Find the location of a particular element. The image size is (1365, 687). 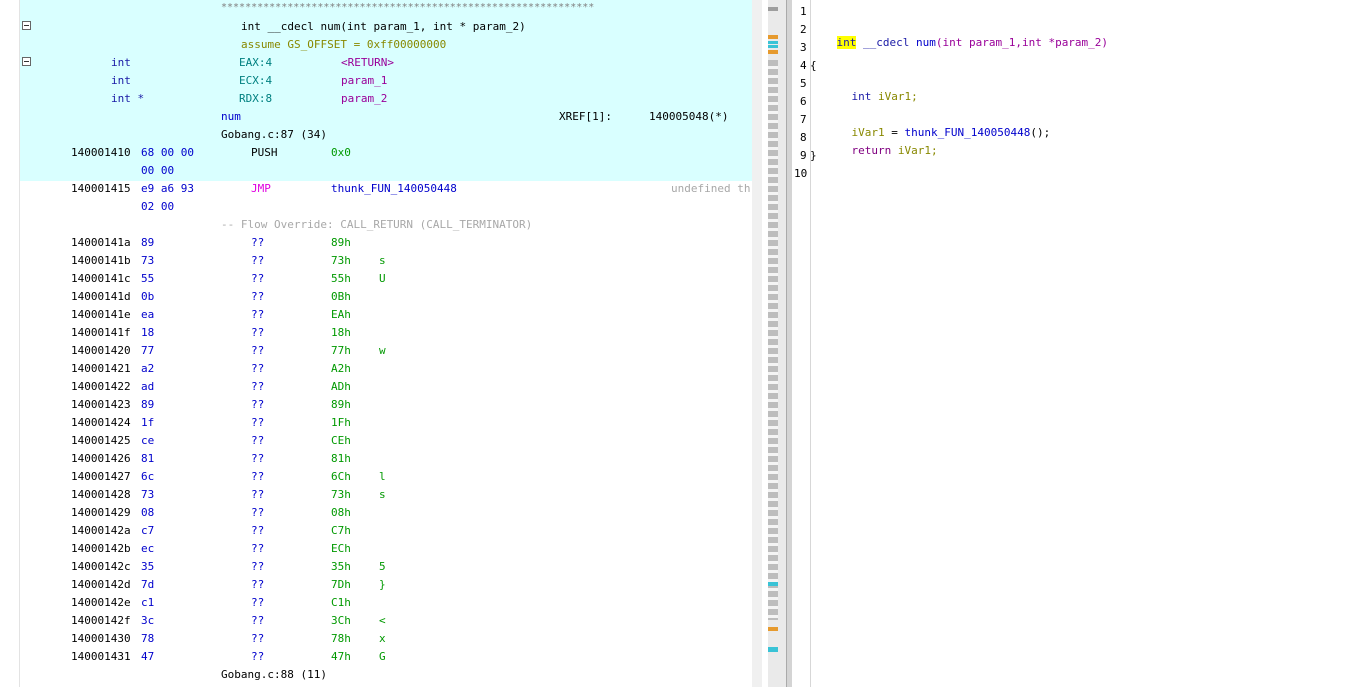

params-token: (int param_1,int *param_2) is located at coordinates (1022, 42).